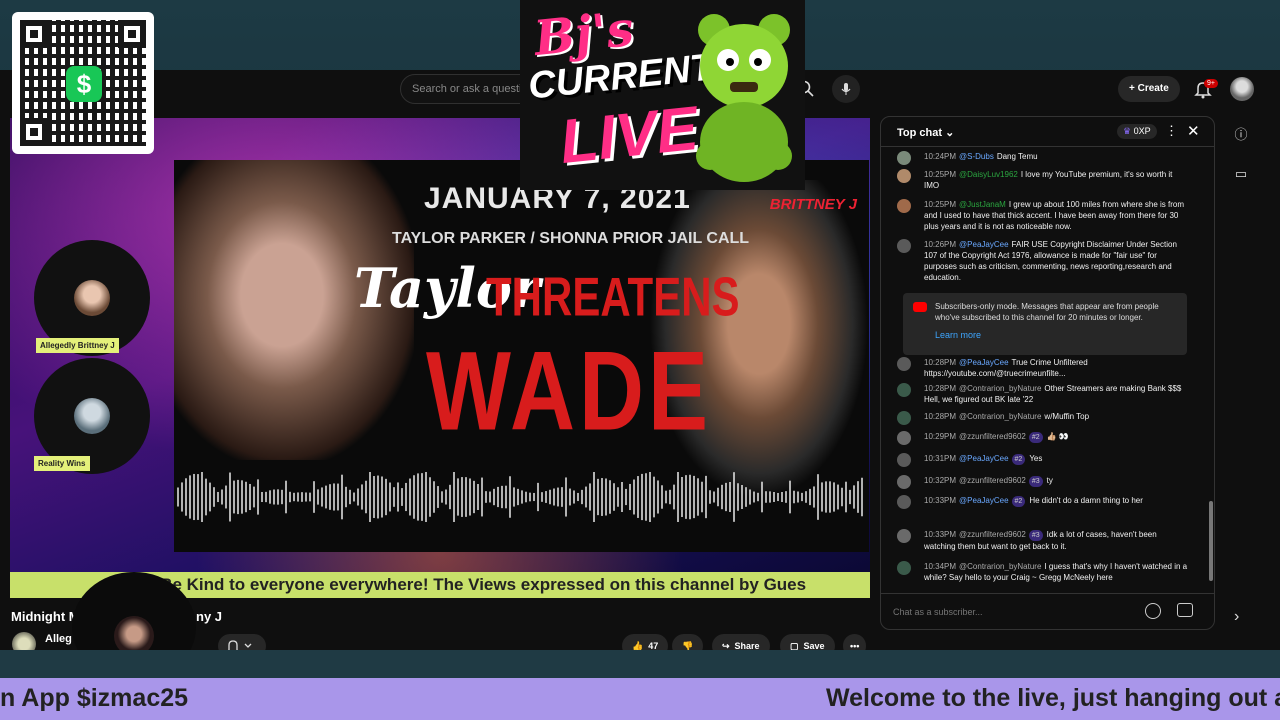  What do you see at coordinates (34, 132) in the screenshot?
I see `qr-finder` at bounding box center [34, 132].